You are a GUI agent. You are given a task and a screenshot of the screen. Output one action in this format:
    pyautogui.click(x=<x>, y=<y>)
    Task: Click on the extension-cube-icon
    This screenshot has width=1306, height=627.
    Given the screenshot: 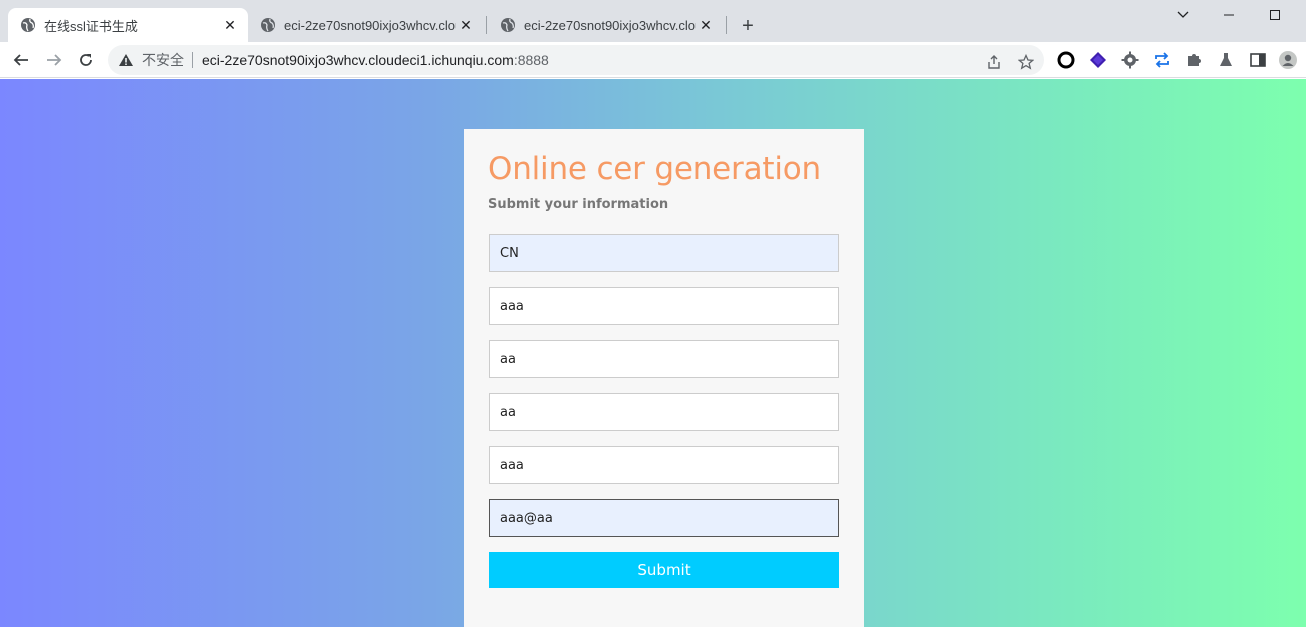 What is the action you would take?
    pyautogui.click(x=1098, y=60)
    